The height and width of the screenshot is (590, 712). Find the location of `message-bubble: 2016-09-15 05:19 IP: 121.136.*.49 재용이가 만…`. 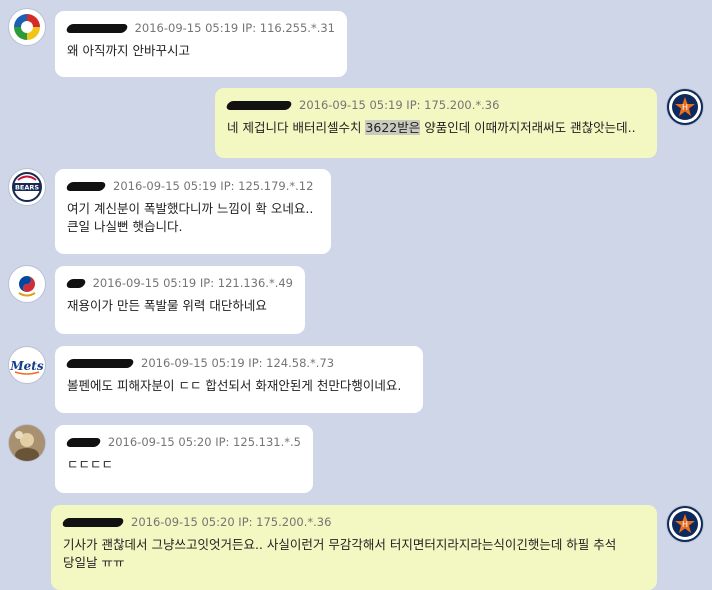

message-bubble: 2016-09-15 05:19 IP: 121.136.*.49 재용이가 만… is located at coordinates (180, 300).